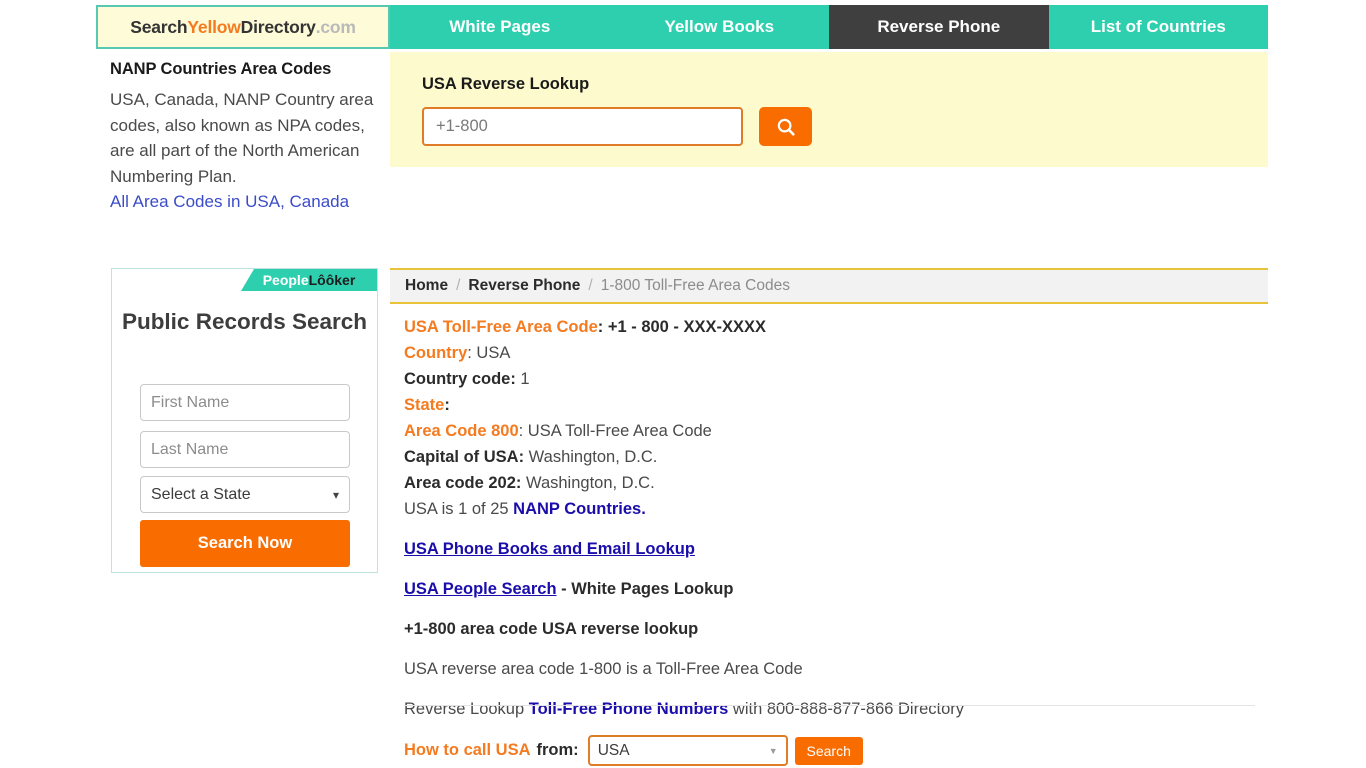 The image size is (1366, 768). What do you see at coordinates (285, 280) in the screenshot?
I see `brand-text-people: People` at bounding box center [285, 280].